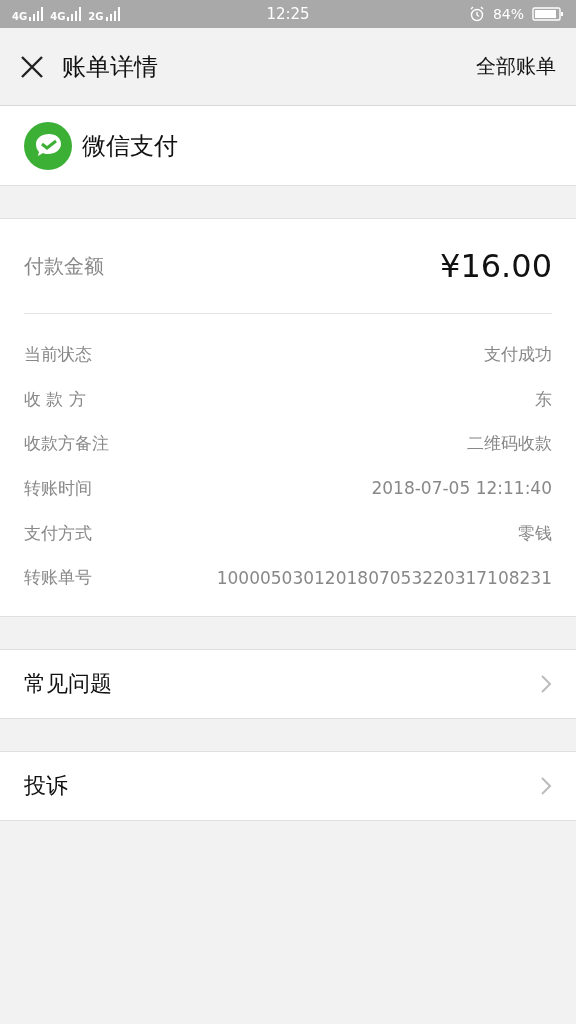 The image size is (576, 1024). I want to click on merchant-name: 微信支付, so click(130, 146).